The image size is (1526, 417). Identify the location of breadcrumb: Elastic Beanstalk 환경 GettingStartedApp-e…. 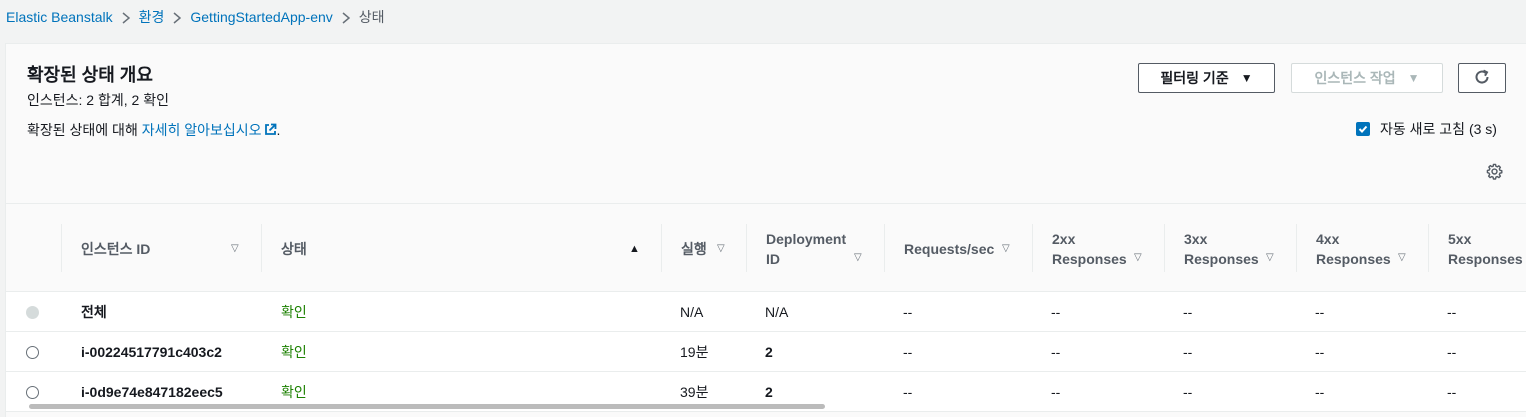
(195, 17).